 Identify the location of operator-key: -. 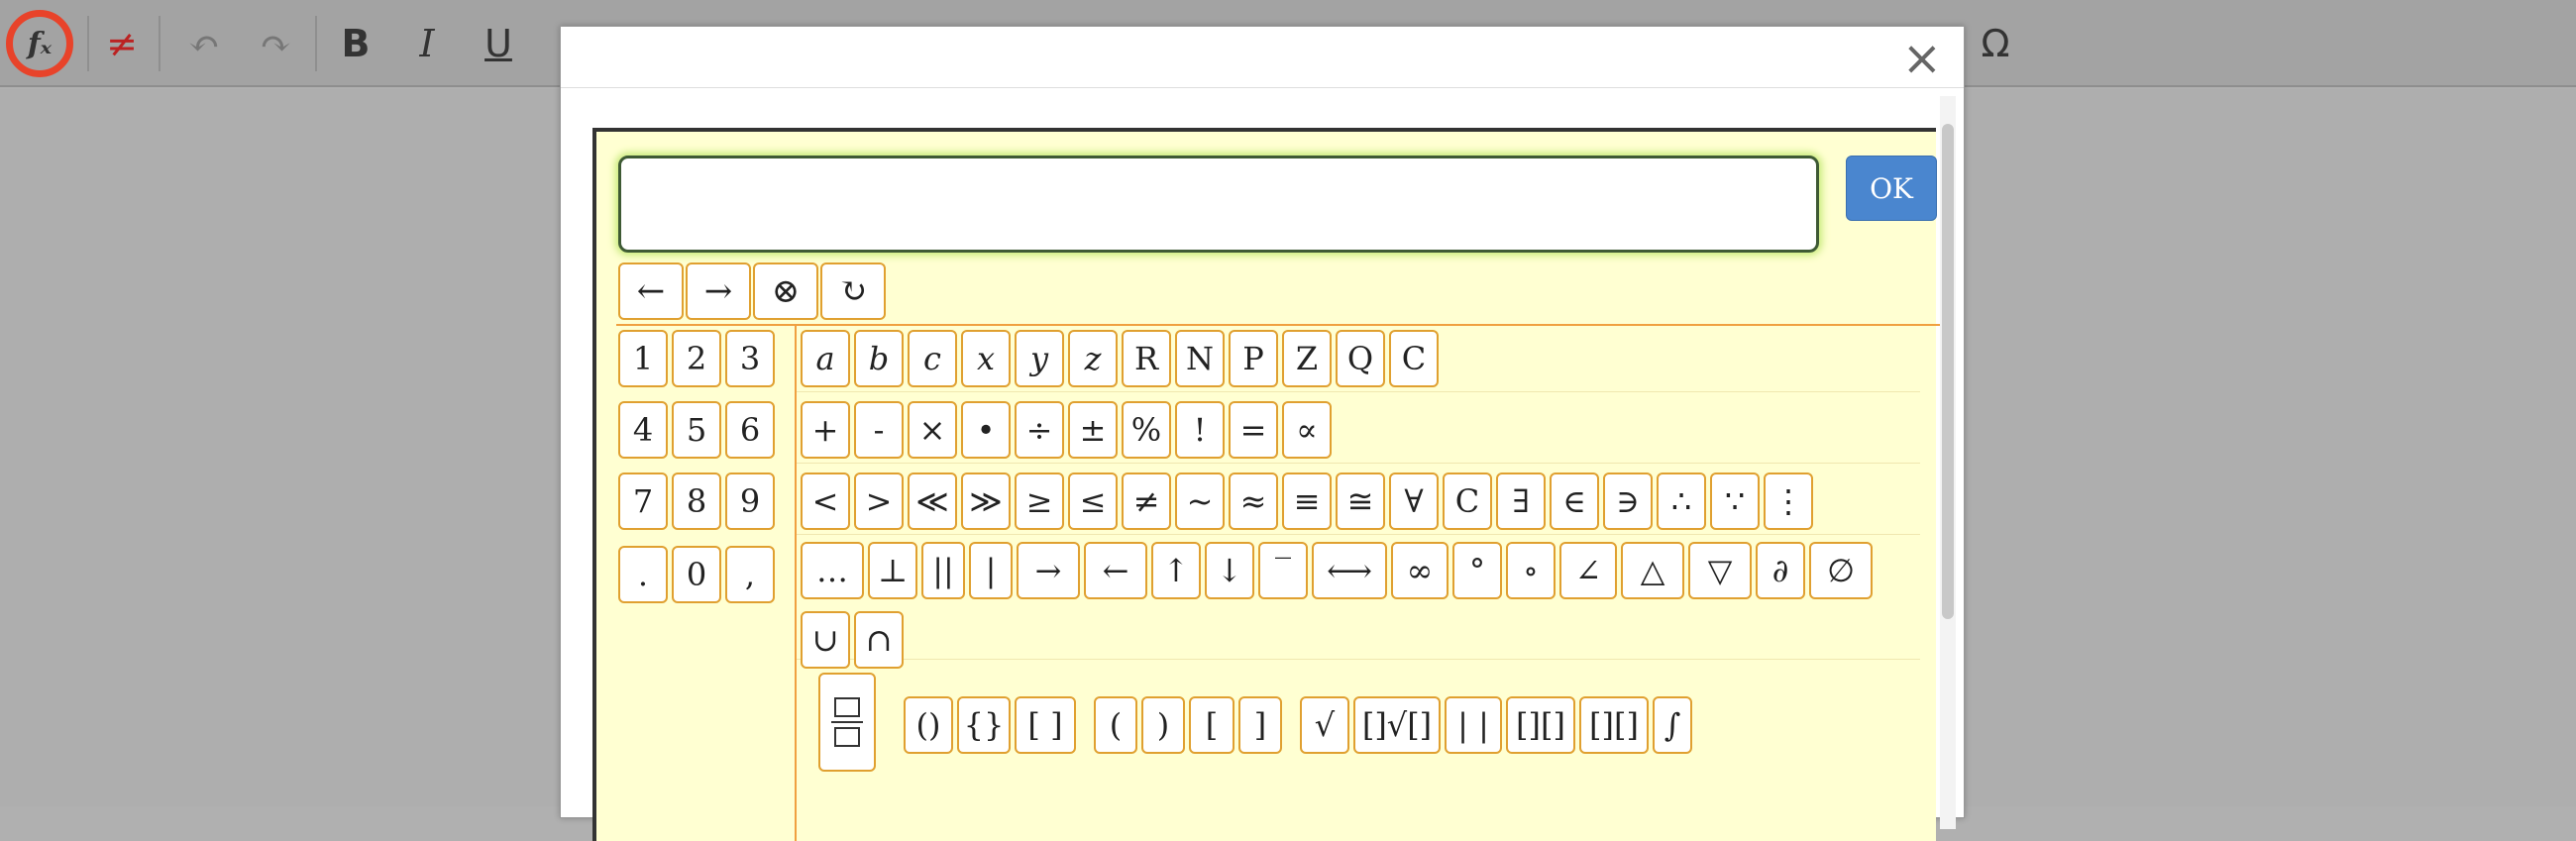
(879, 430).